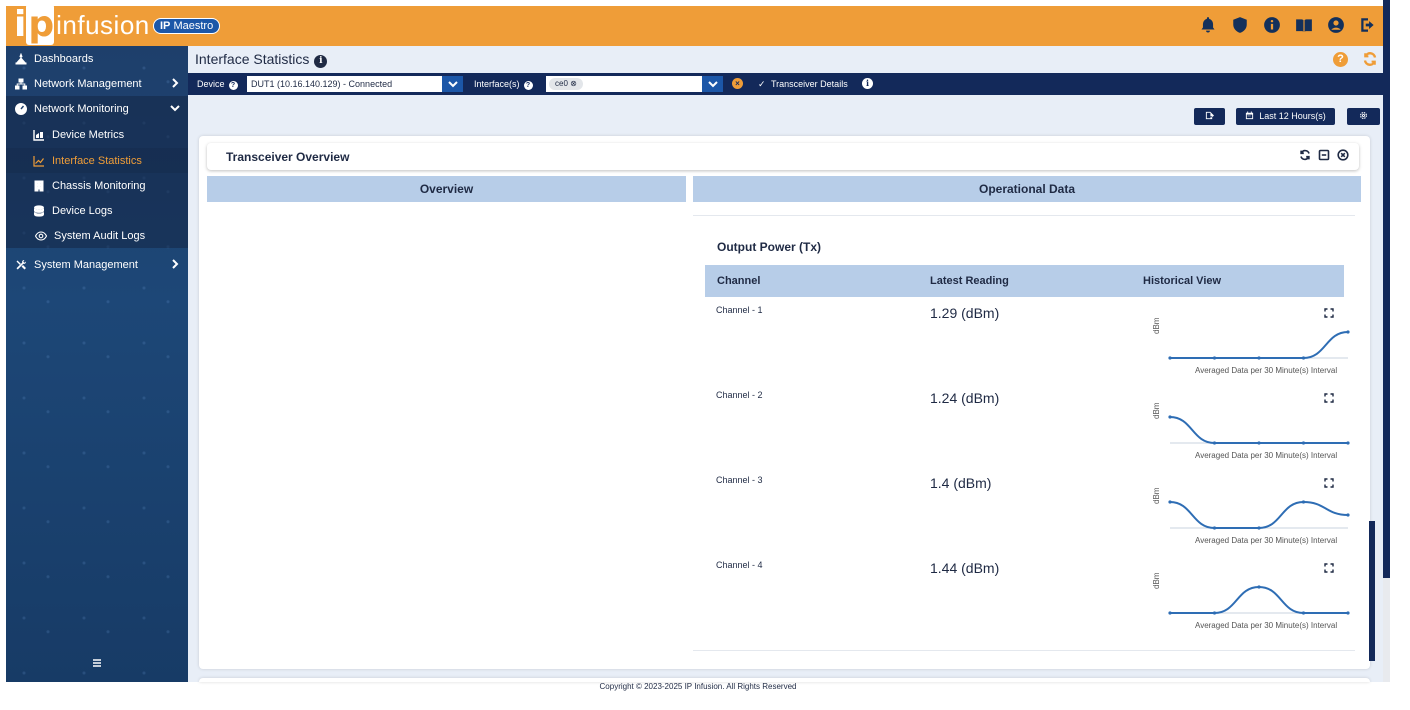 The image size is (1410, 710). I want to click on shield-icon, so click(1240, 25).